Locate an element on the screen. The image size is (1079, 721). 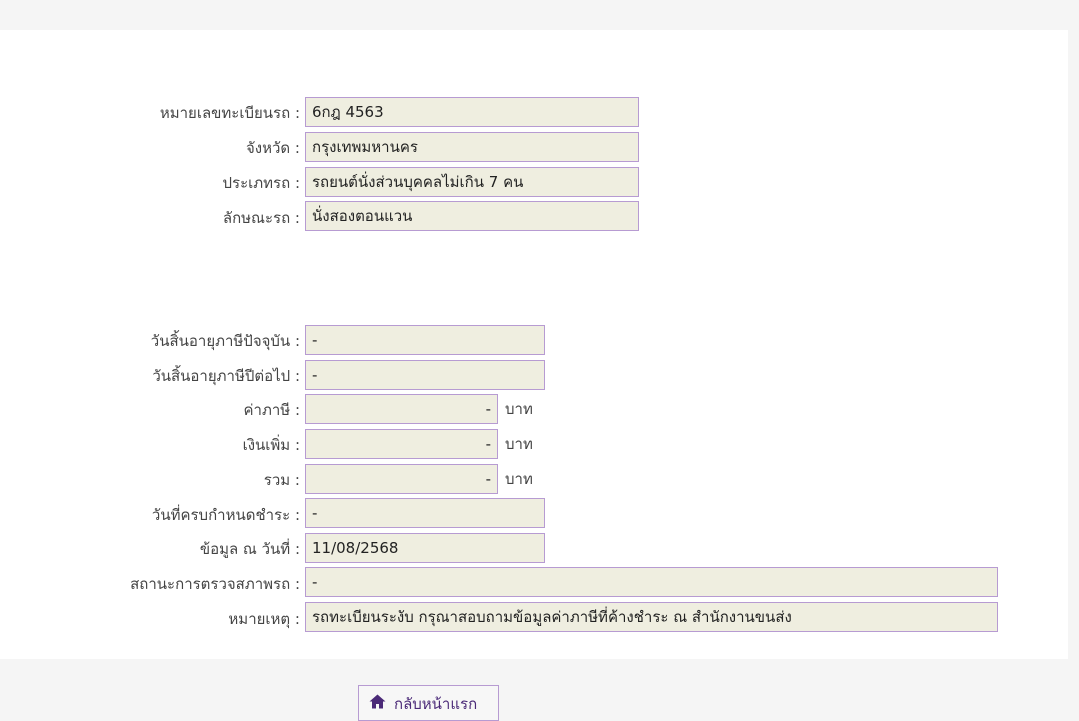
total-field: - is located at coordinates (401, 479).